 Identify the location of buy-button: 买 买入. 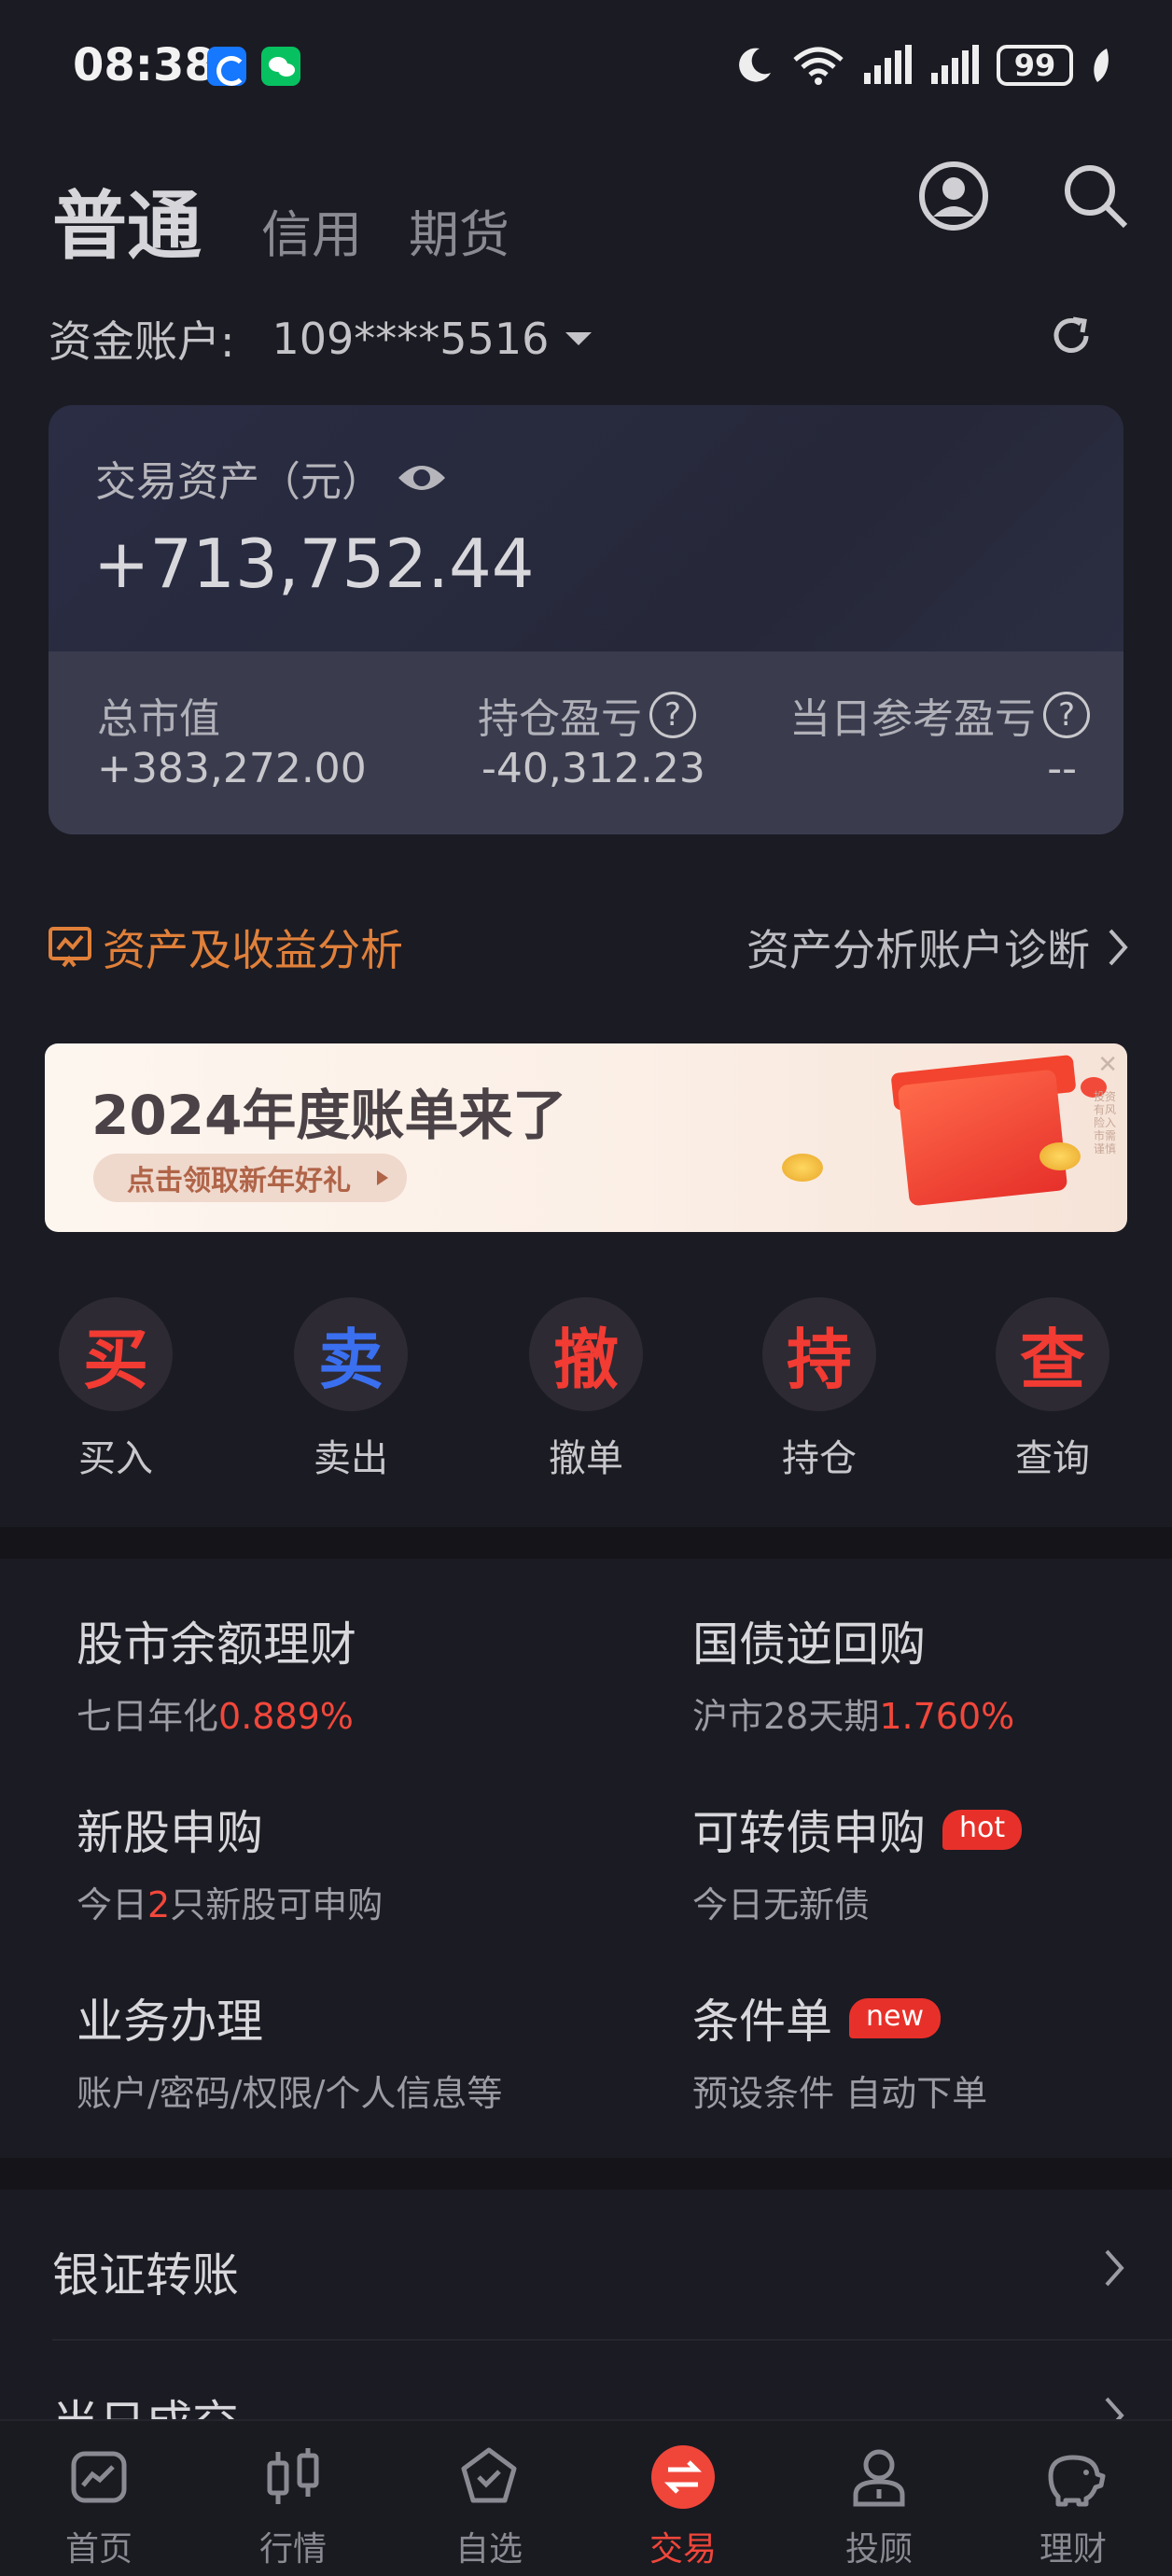
(115, 1389).